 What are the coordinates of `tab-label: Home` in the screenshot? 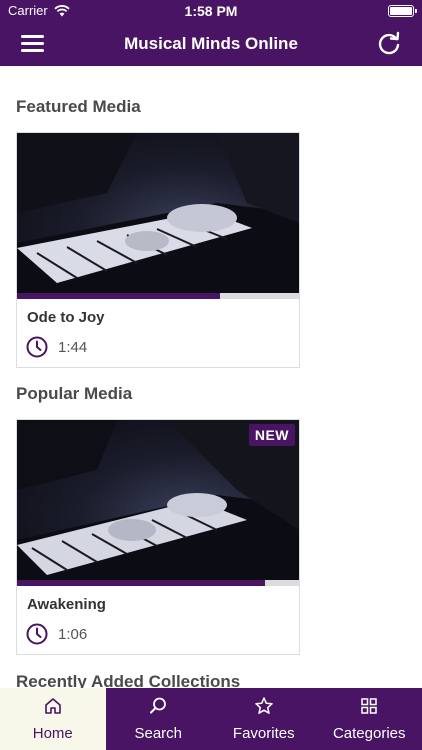 It's located at (52, 733).